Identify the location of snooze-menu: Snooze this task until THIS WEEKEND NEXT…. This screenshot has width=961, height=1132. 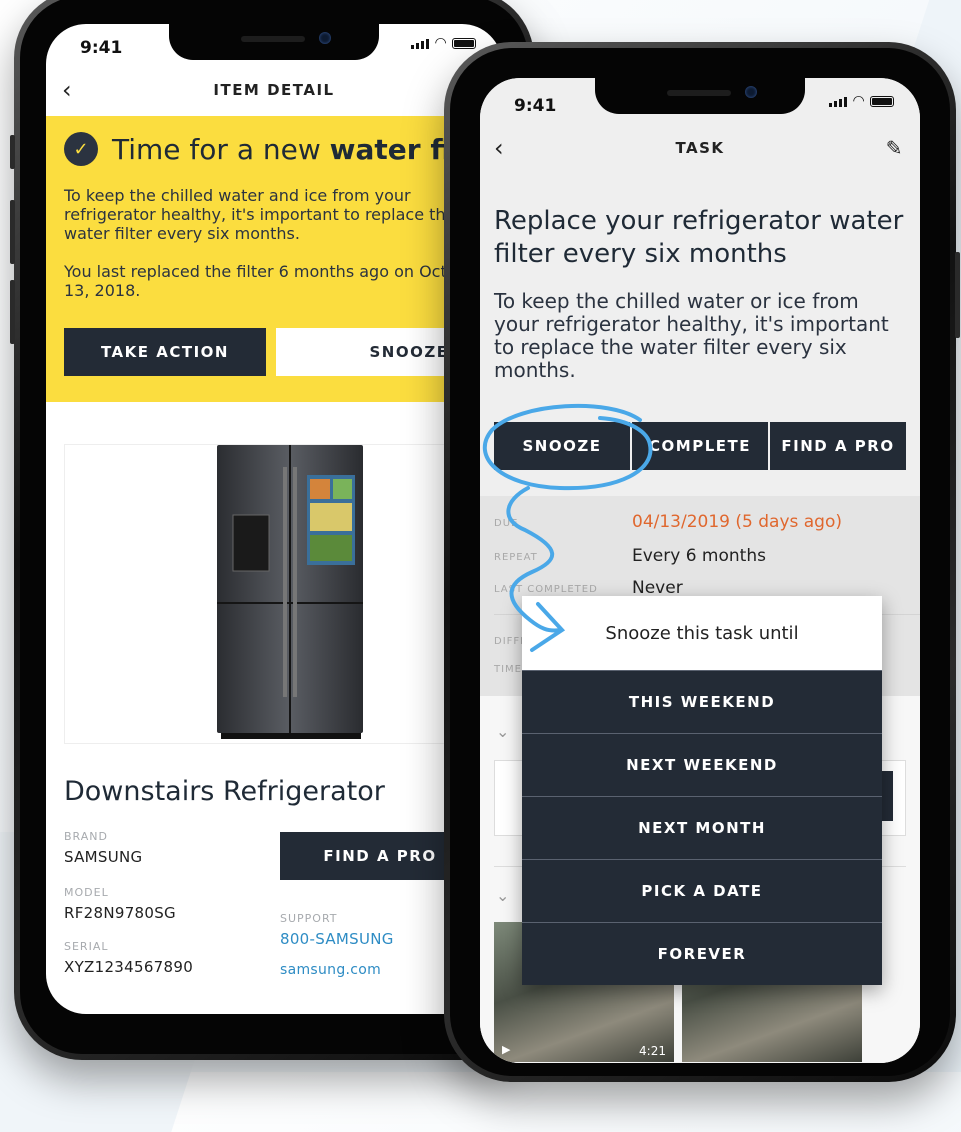
(702, 790).